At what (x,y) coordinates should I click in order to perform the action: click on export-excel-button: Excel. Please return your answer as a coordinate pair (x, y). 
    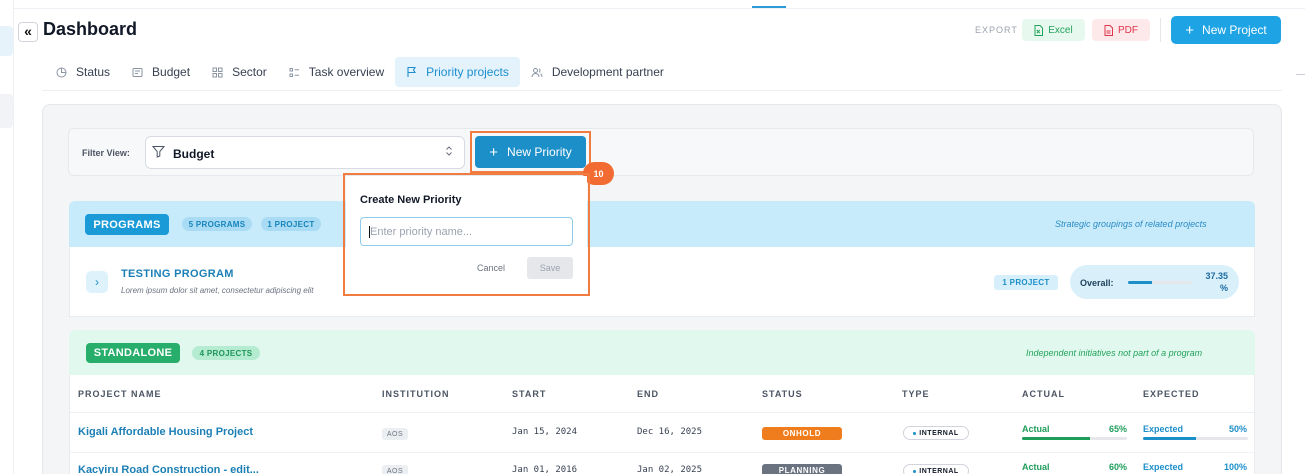
    Looking at the image, I should click on (1053, 30).